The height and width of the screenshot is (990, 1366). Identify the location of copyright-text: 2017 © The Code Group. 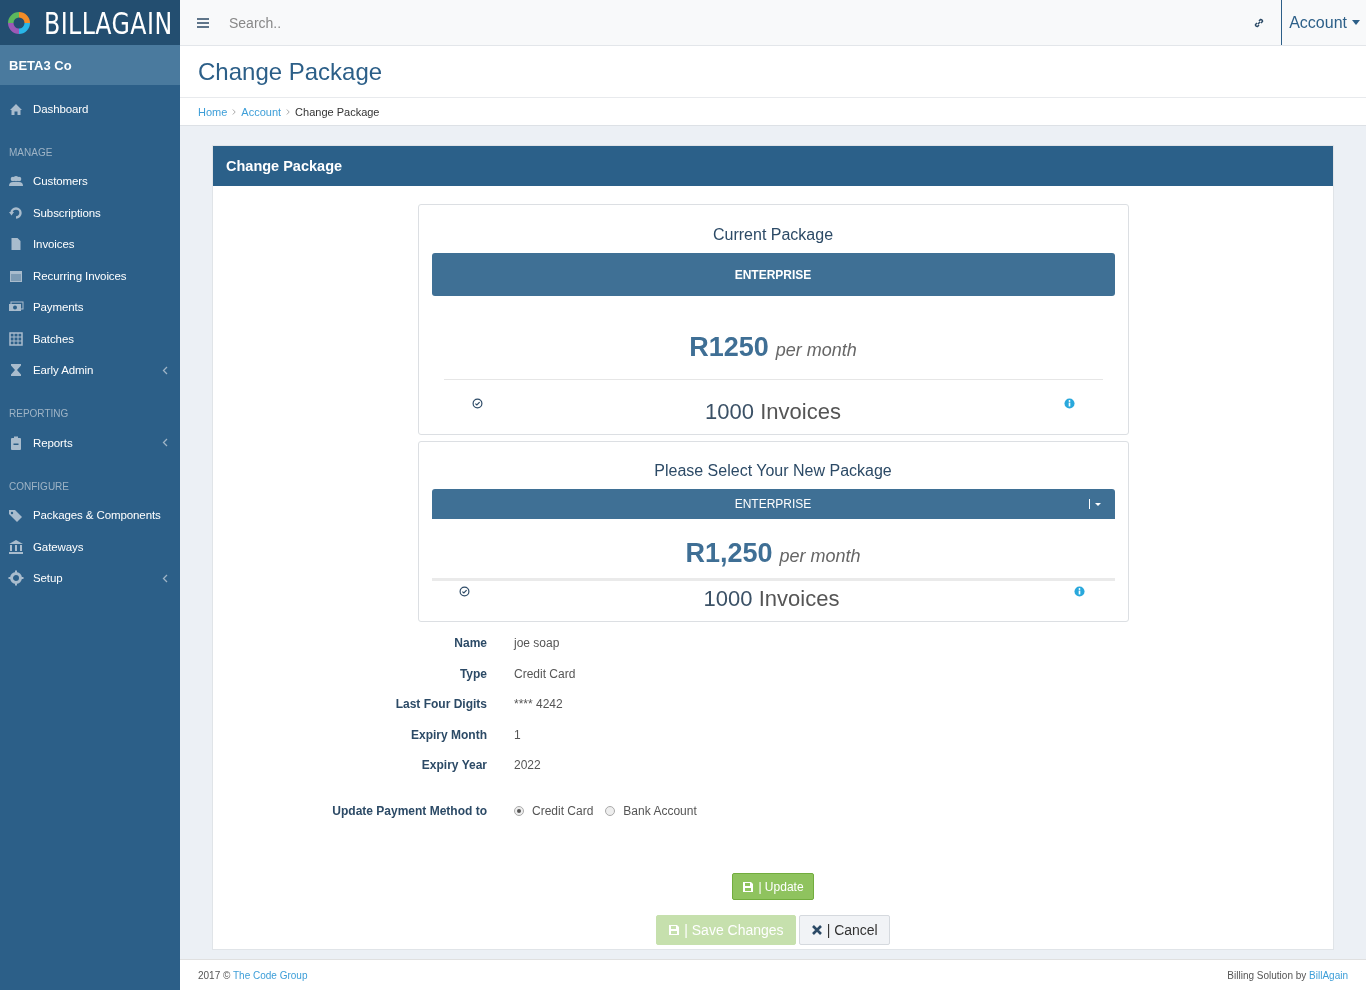
(253, 975).